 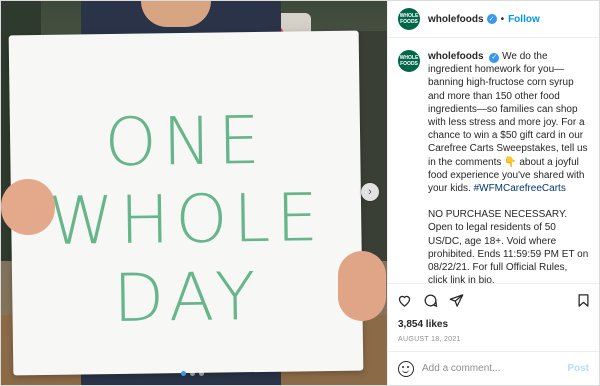 I want to click on save-button, so click(x=583, y=301).